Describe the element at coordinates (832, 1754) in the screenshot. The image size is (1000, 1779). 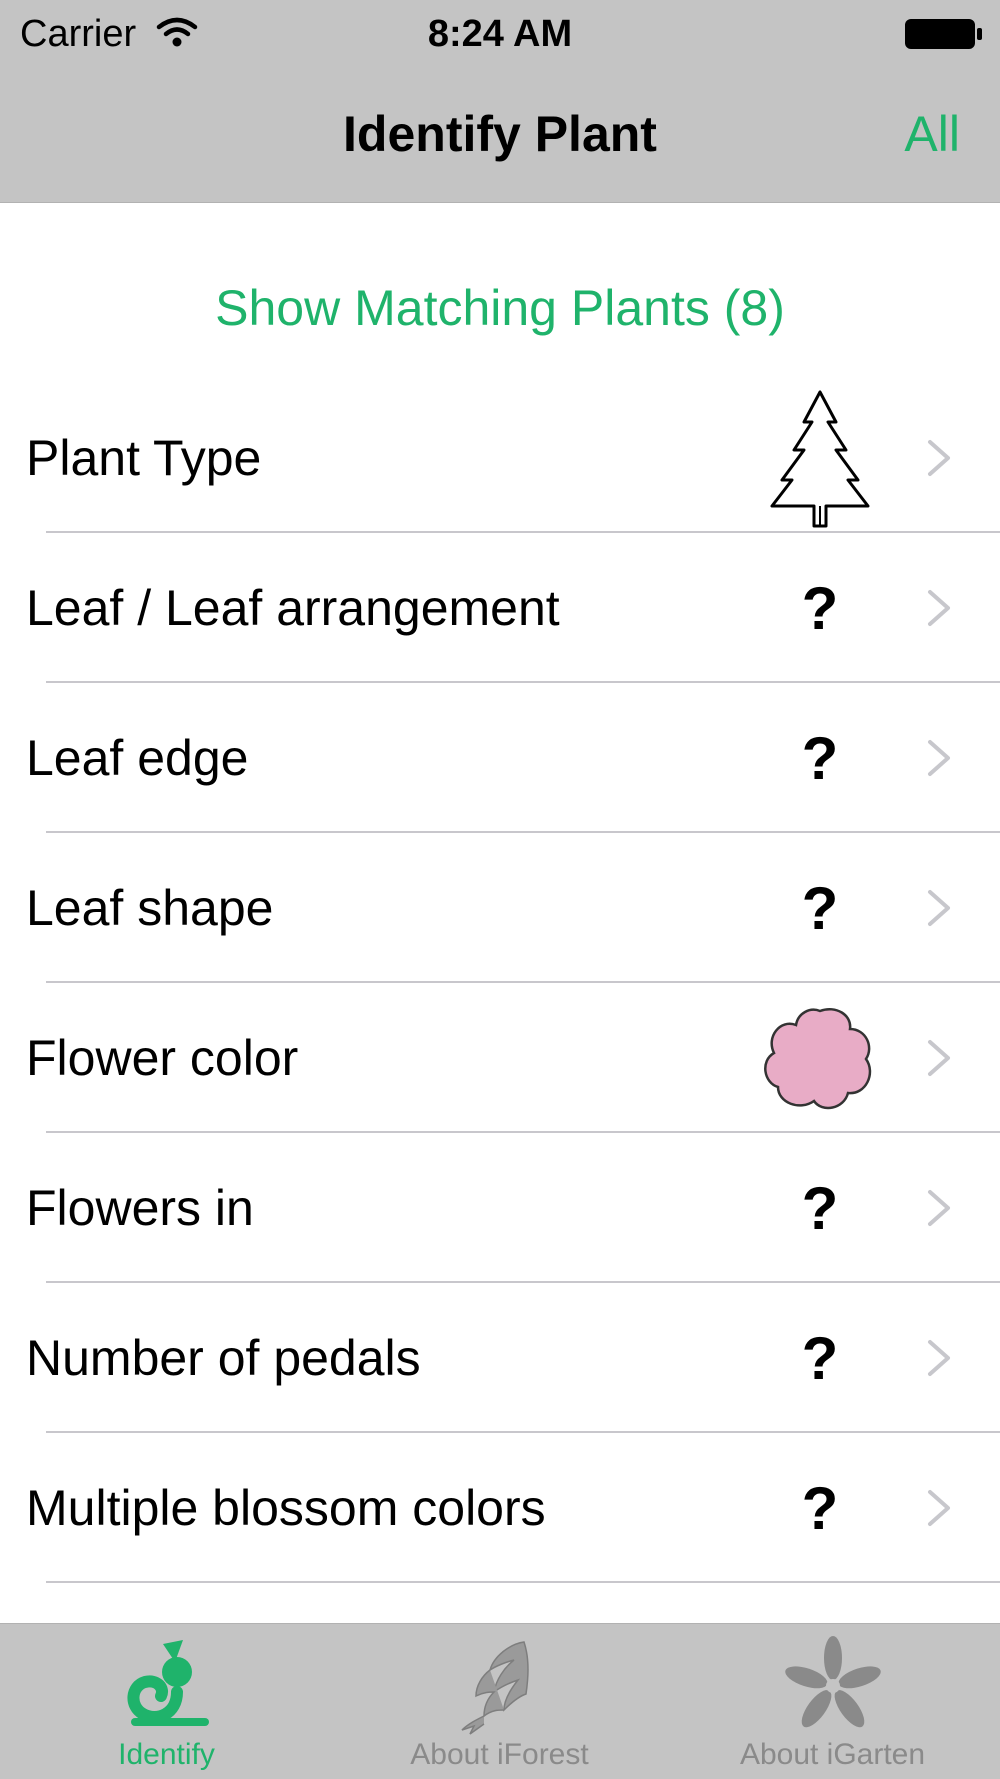
I see `tab-label: About iGarten` at that location.